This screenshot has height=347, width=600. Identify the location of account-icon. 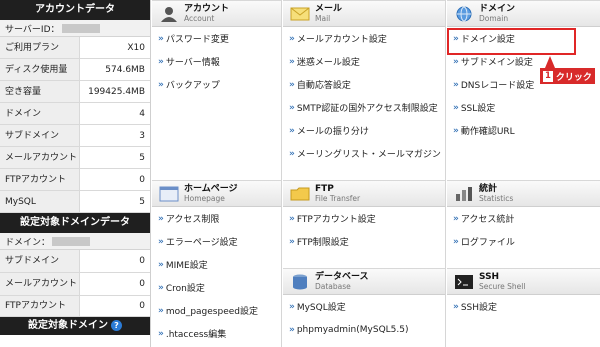
(169, 14).